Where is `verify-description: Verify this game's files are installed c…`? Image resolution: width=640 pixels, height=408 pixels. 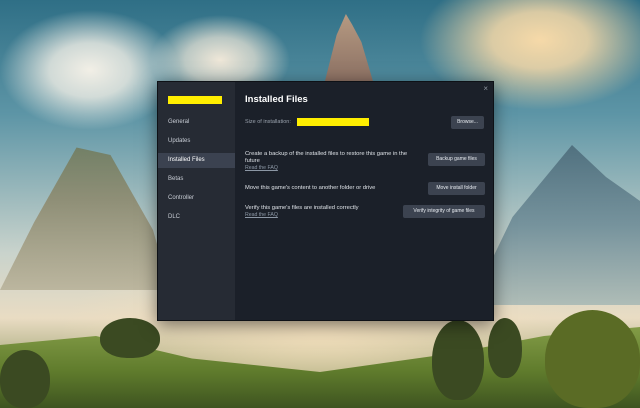
verify-description: Verify this game's files are installed c… is located at coordinates (302, 208).